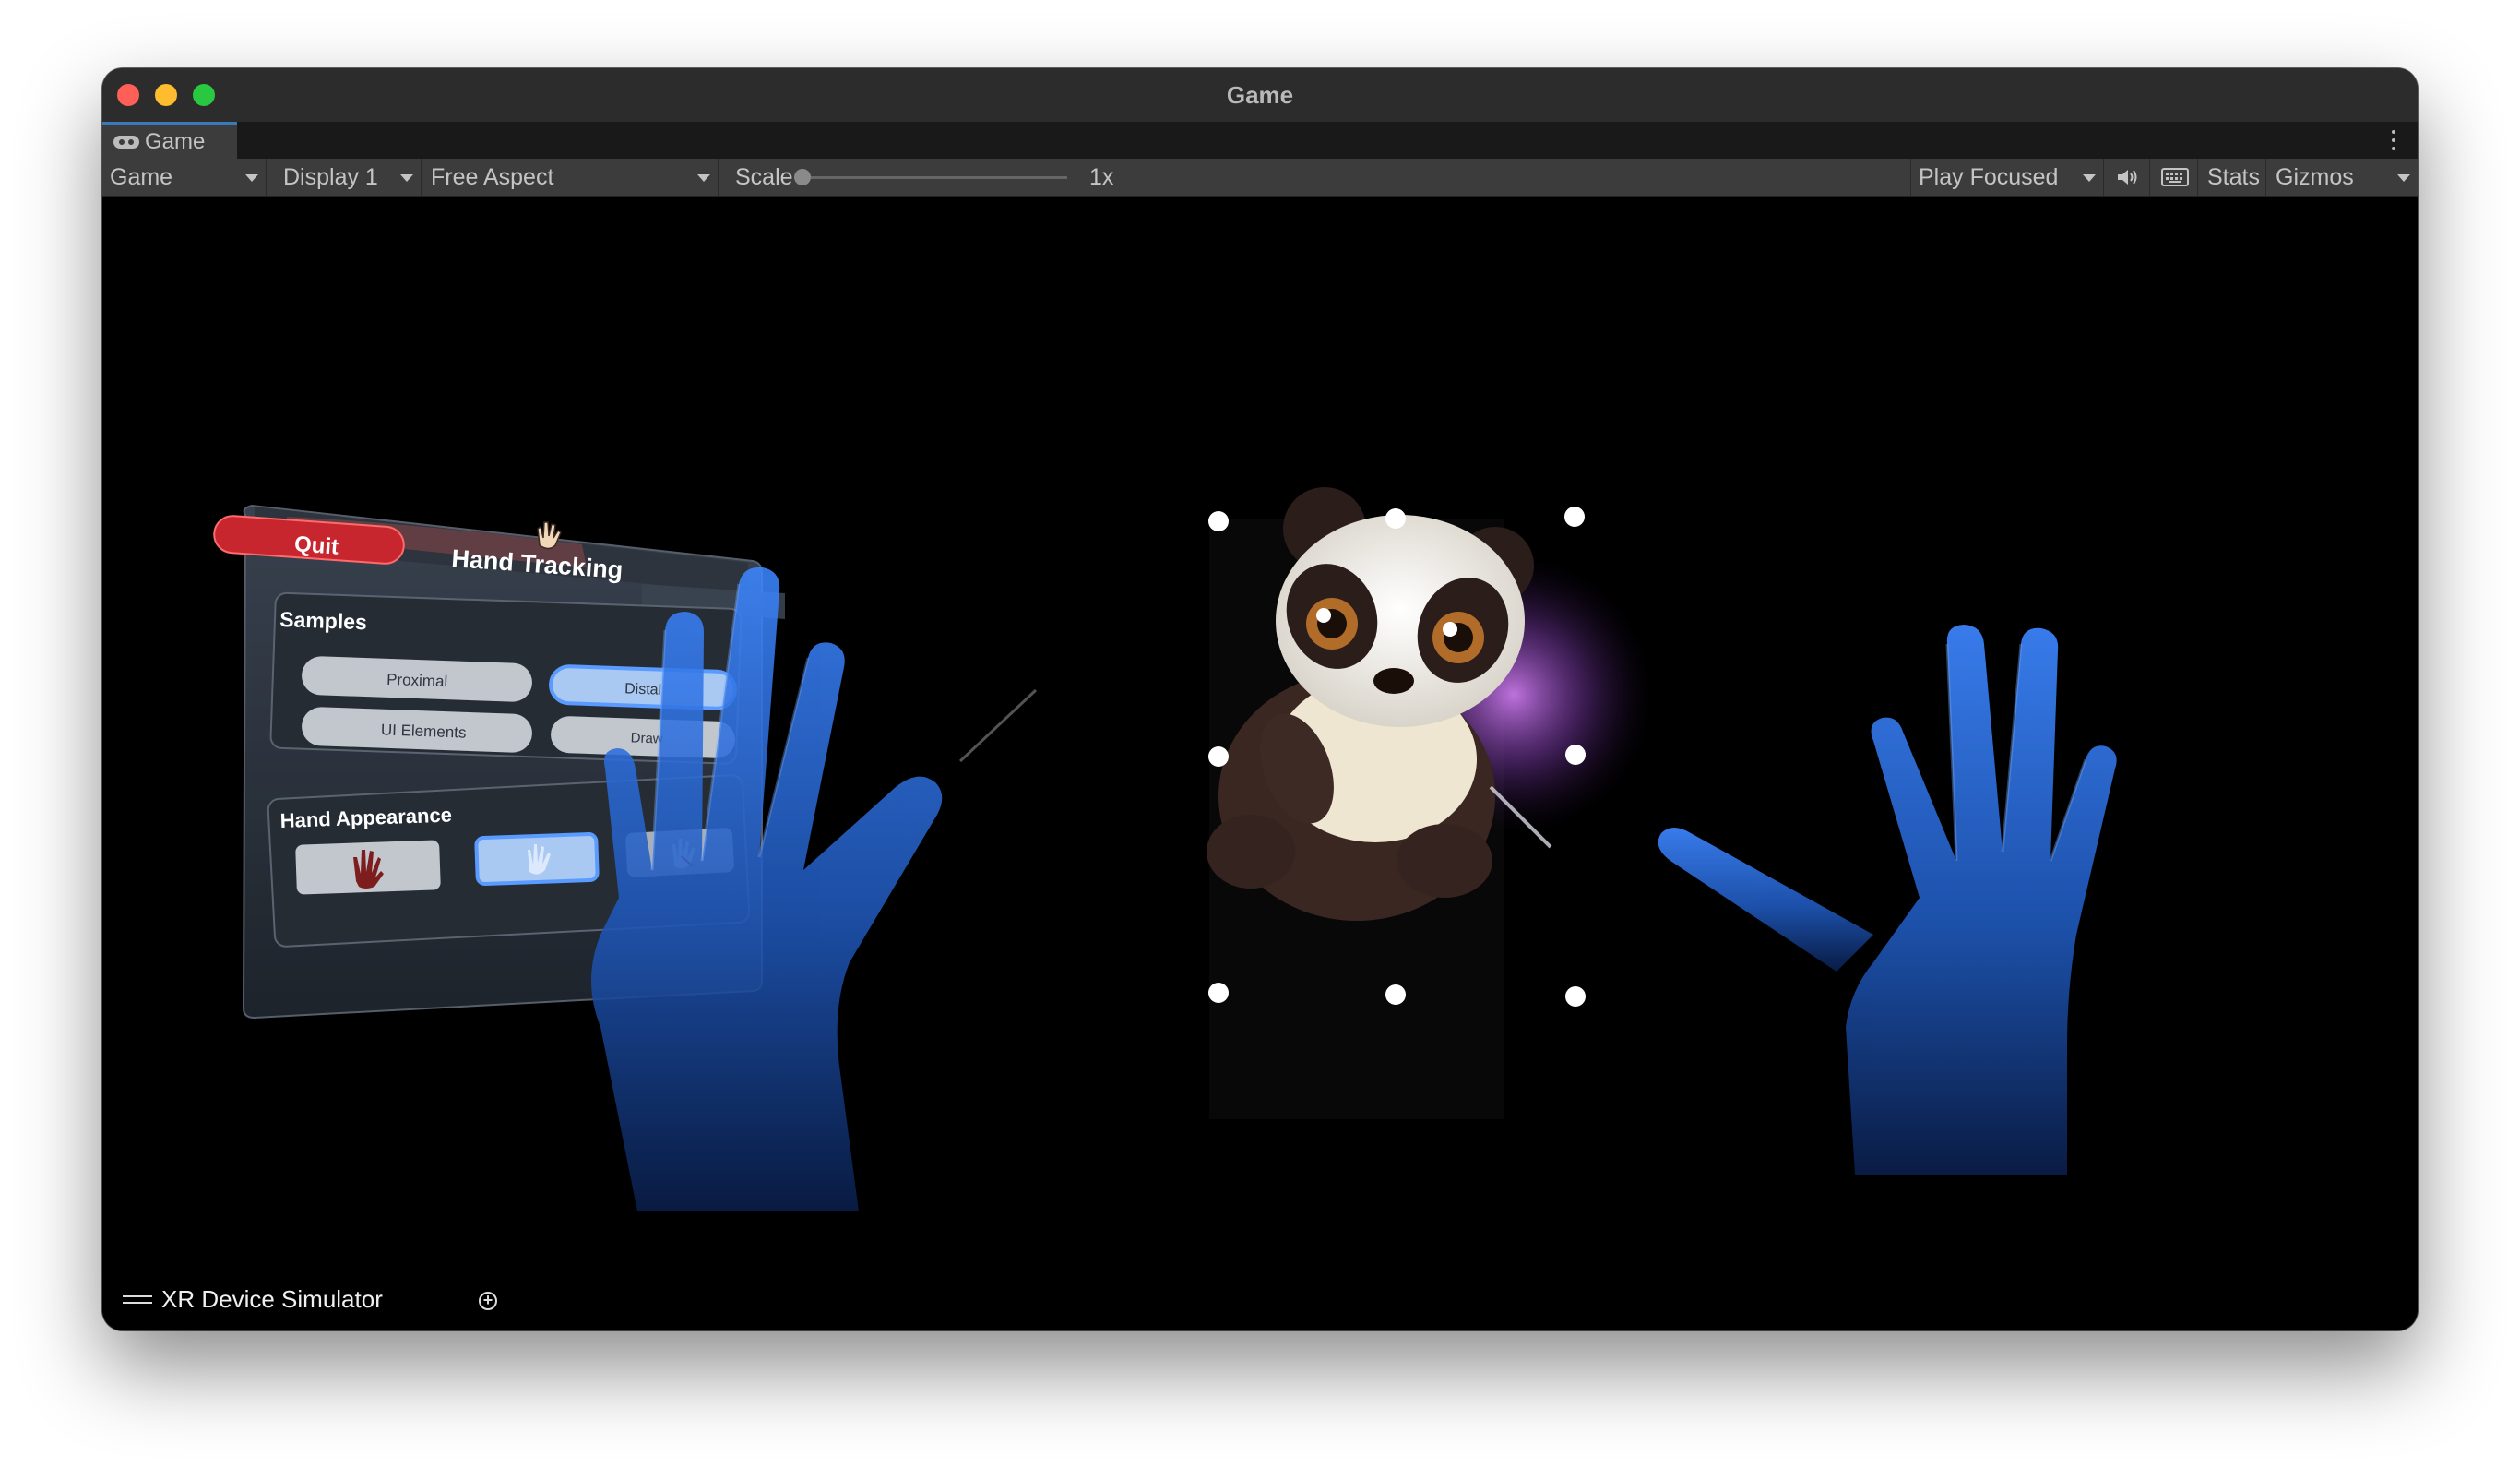  I want to click on scale-slider-handle, so click(802, 177).